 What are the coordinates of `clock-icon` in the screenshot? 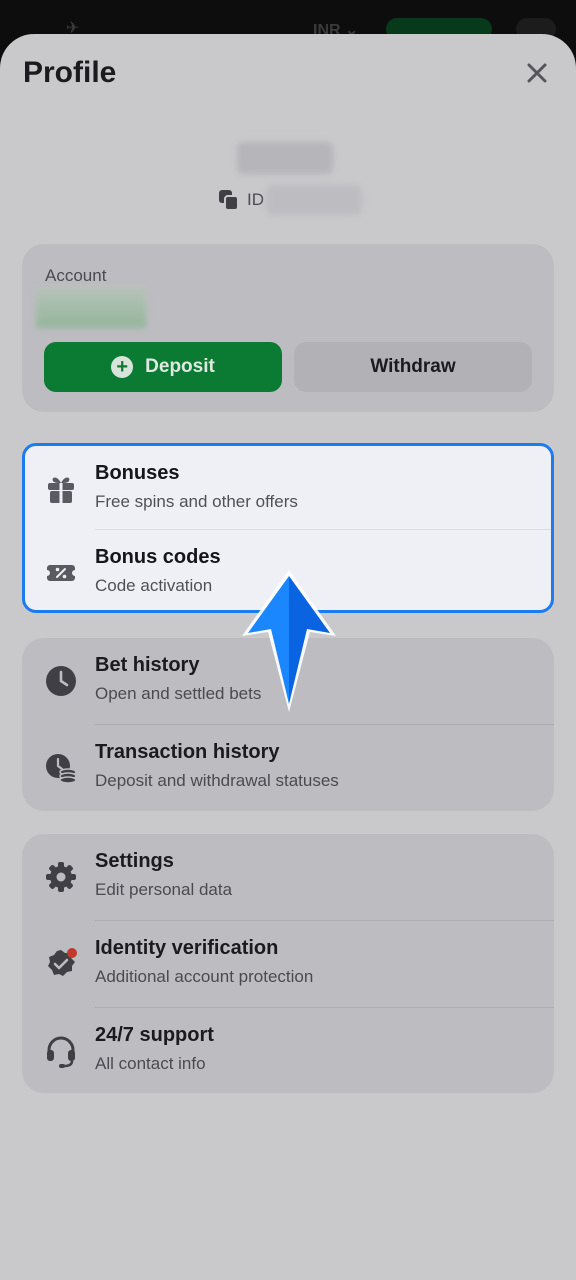 It's located at (61, 681).